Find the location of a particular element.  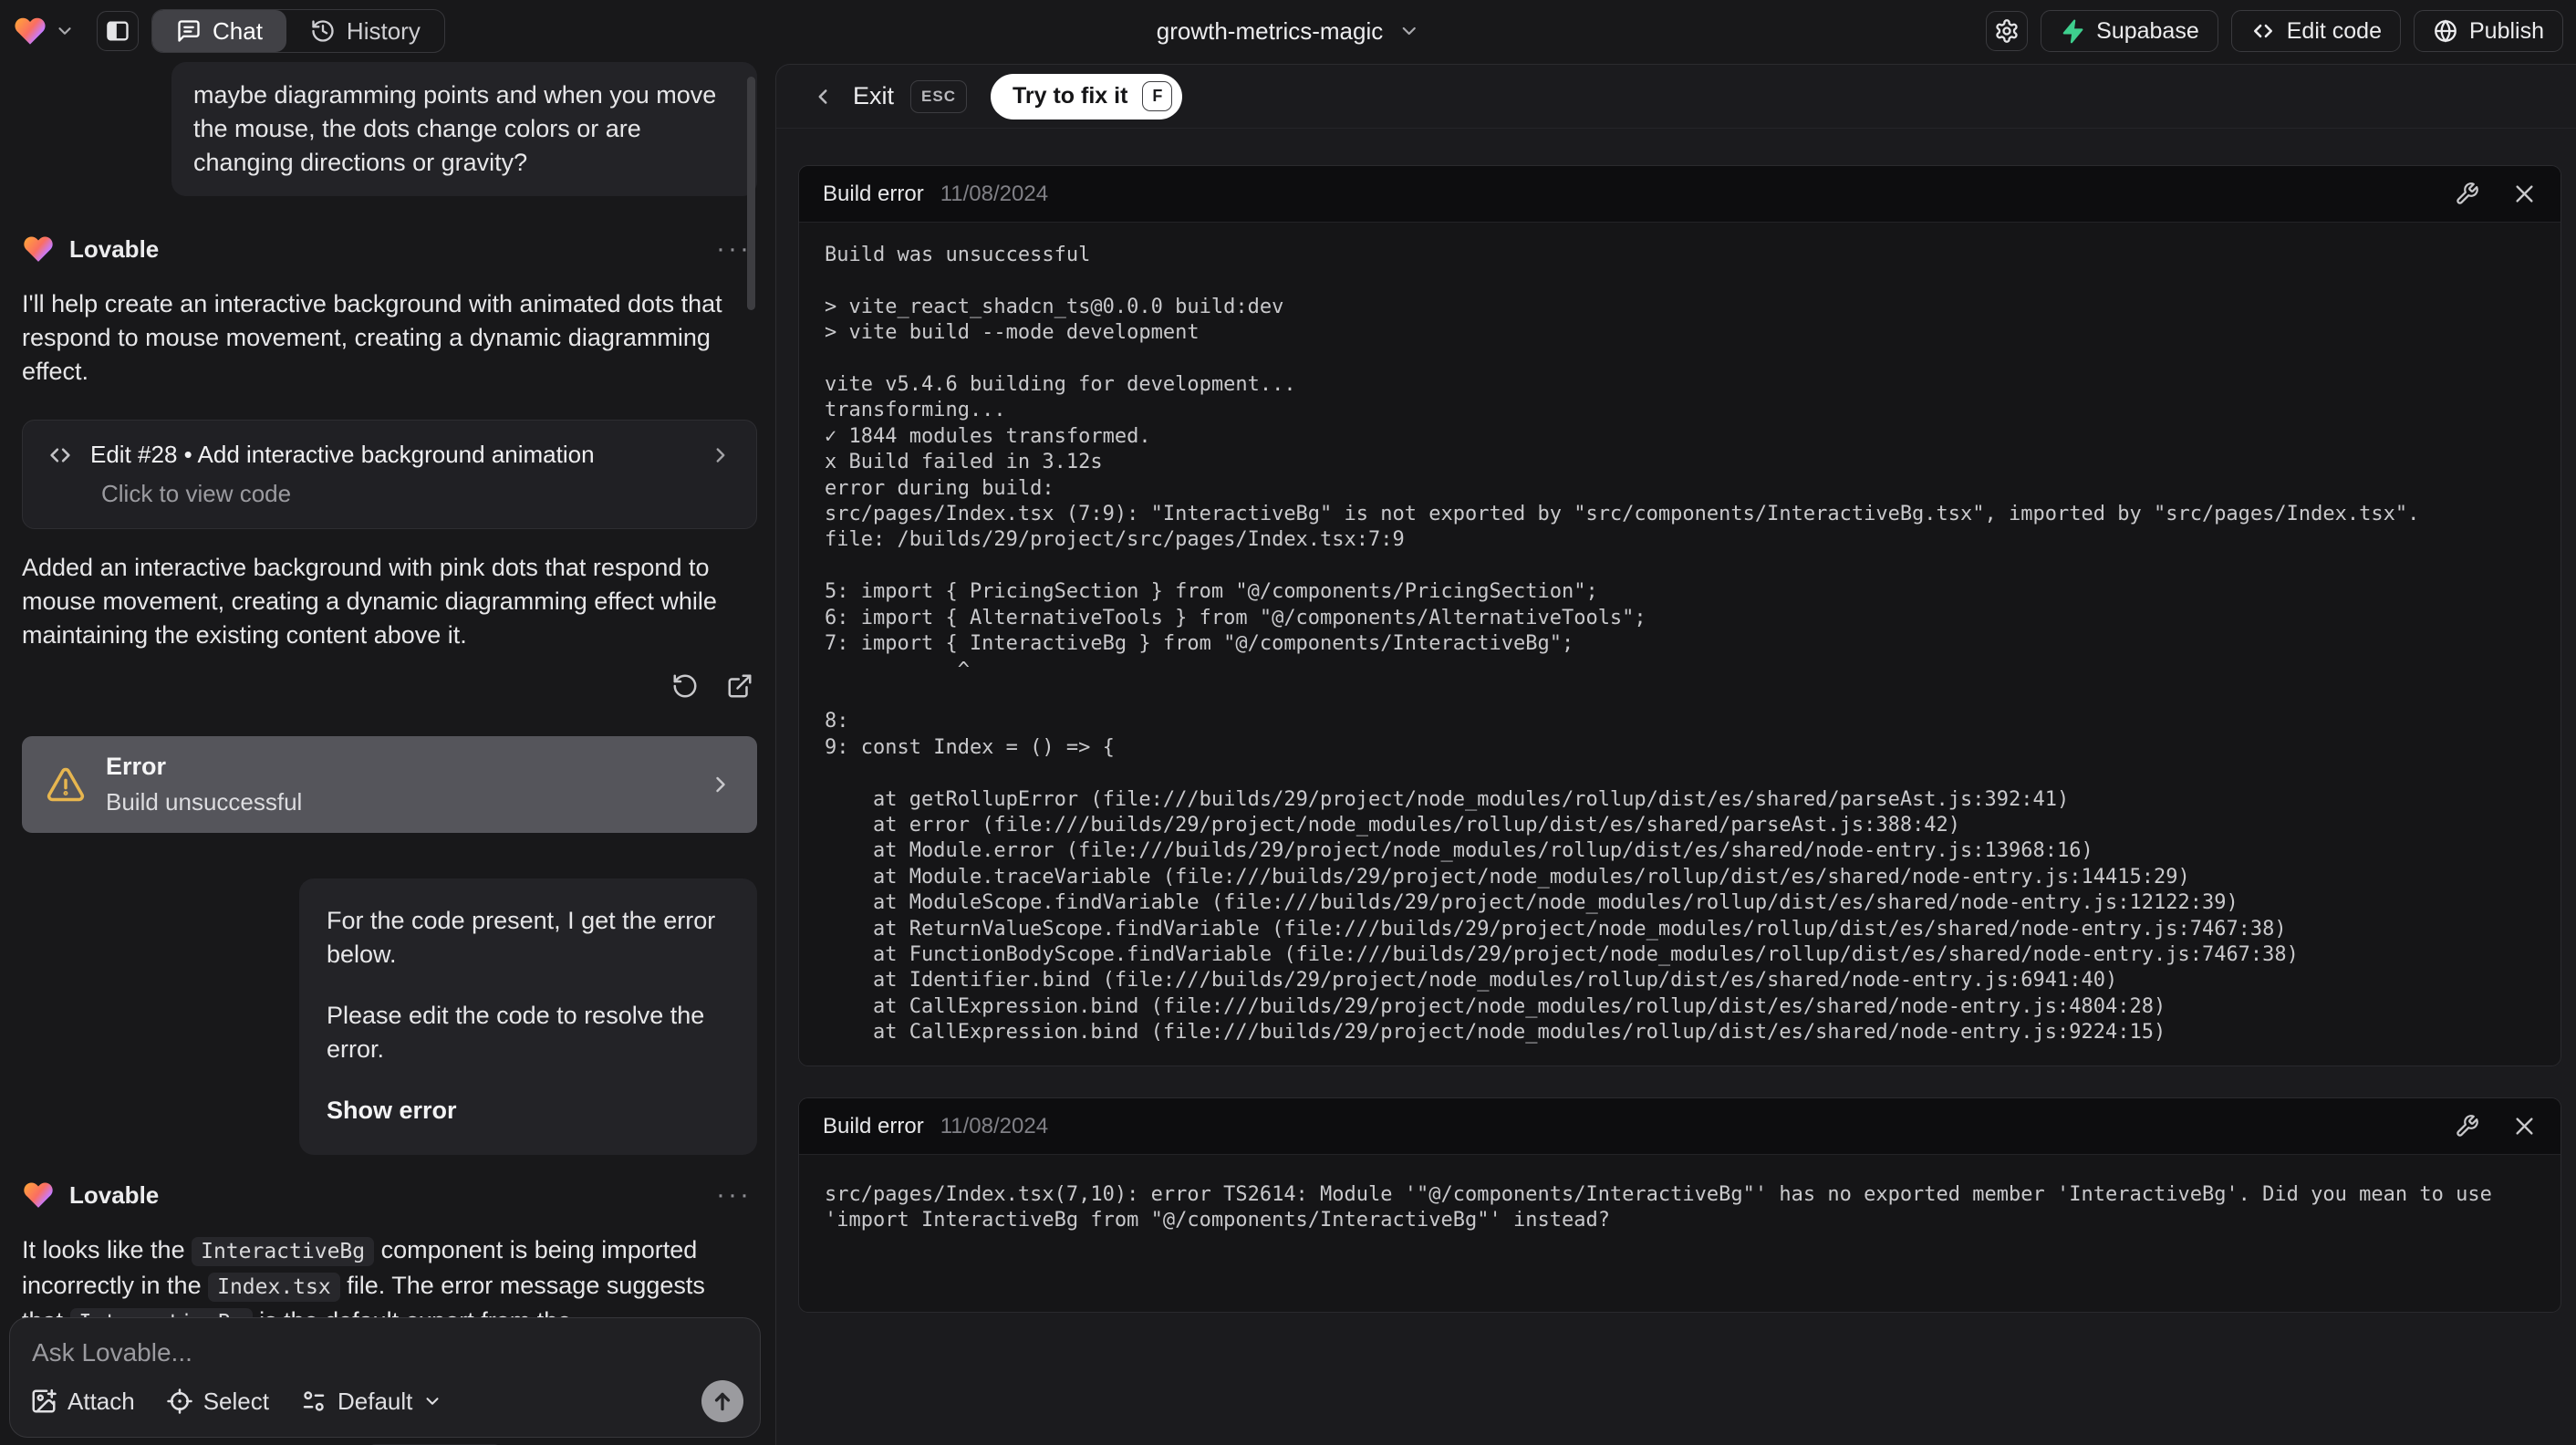

exit-button: Exit is located at coordinates (873, 96).